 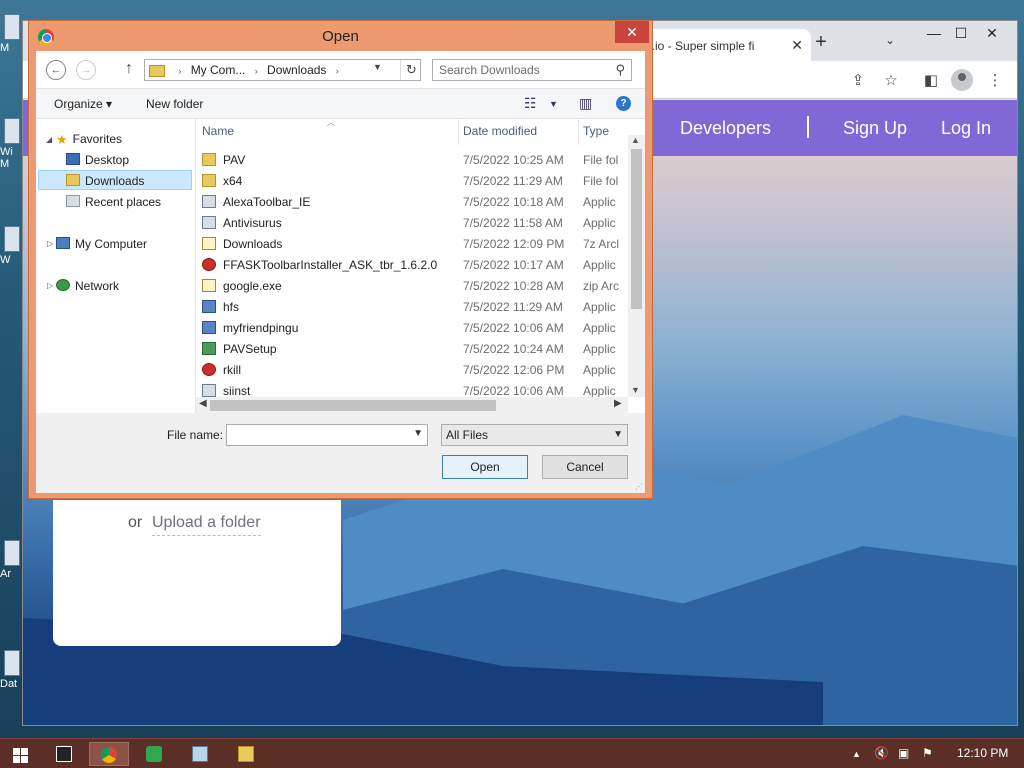 I want to click on desktop-icon-5: Dat, so click(x=11, y=670).